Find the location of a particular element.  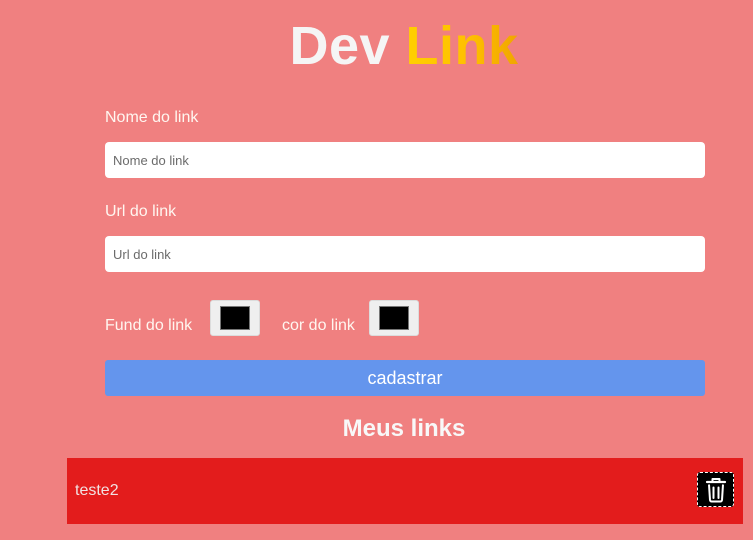

color-row: Fund do link cor do link is located at coordinates (405, 320).